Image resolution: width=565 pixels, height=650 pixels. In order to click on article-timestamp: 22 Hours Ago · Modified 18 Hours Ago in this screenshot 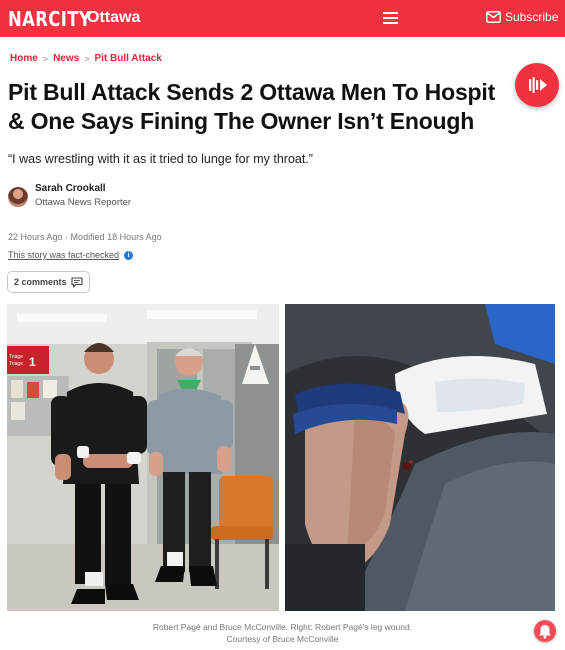, I will do `click(85, 237)`.